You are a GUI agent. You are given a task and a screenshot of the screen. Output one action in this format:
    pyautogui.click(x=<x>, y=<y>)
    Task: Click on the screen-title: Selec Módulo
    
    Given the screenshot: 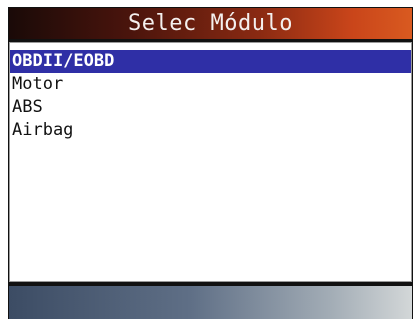 What is the action you would take?
    pyautogui.click(x=210, y=23)
    